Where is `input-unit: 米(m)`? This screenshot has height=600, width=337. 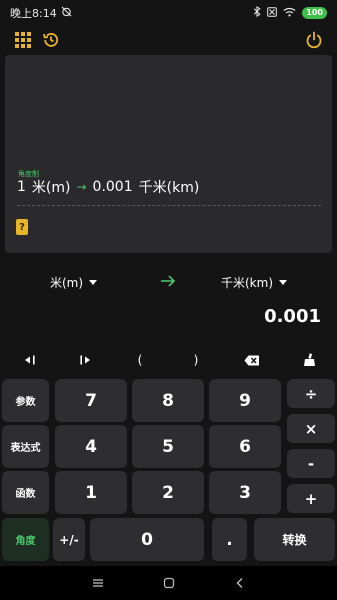
input-unit: 米(m) is located at coordinates (51, 188).